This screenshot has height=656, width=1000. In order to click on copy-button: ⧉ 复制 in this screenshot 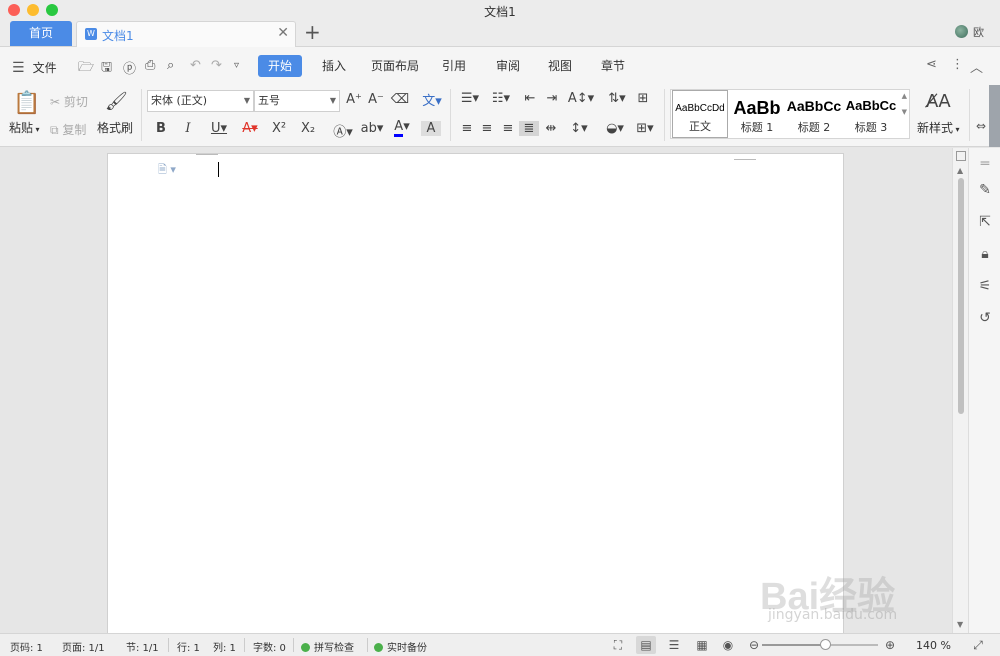, I will do `click(68, 129)`.